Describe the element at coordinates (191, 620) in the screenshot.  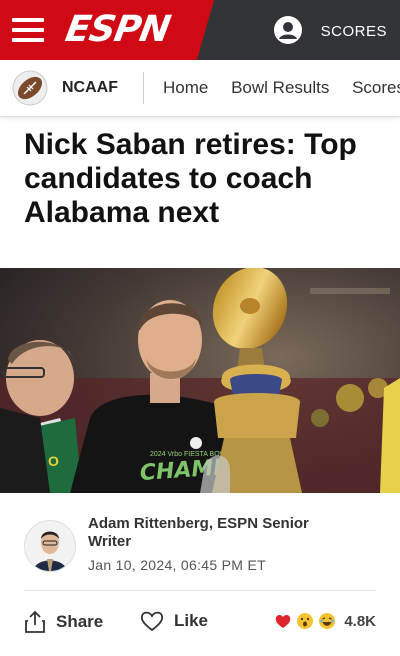
I see `like-label: Like` at that location.